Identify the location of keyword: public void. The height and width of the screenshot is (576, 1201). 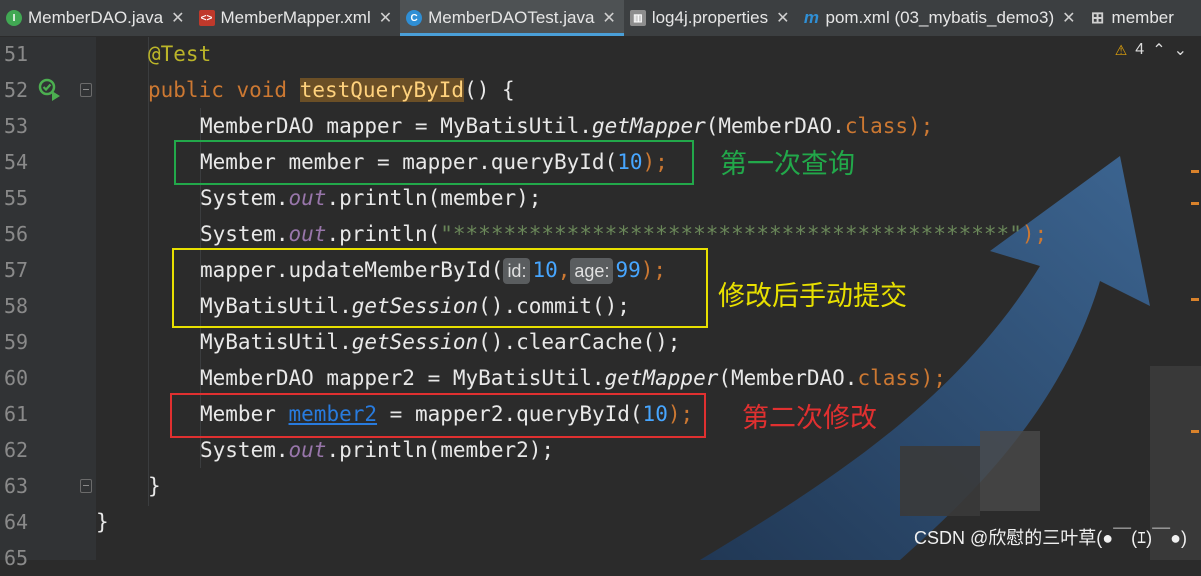
(224, 90).